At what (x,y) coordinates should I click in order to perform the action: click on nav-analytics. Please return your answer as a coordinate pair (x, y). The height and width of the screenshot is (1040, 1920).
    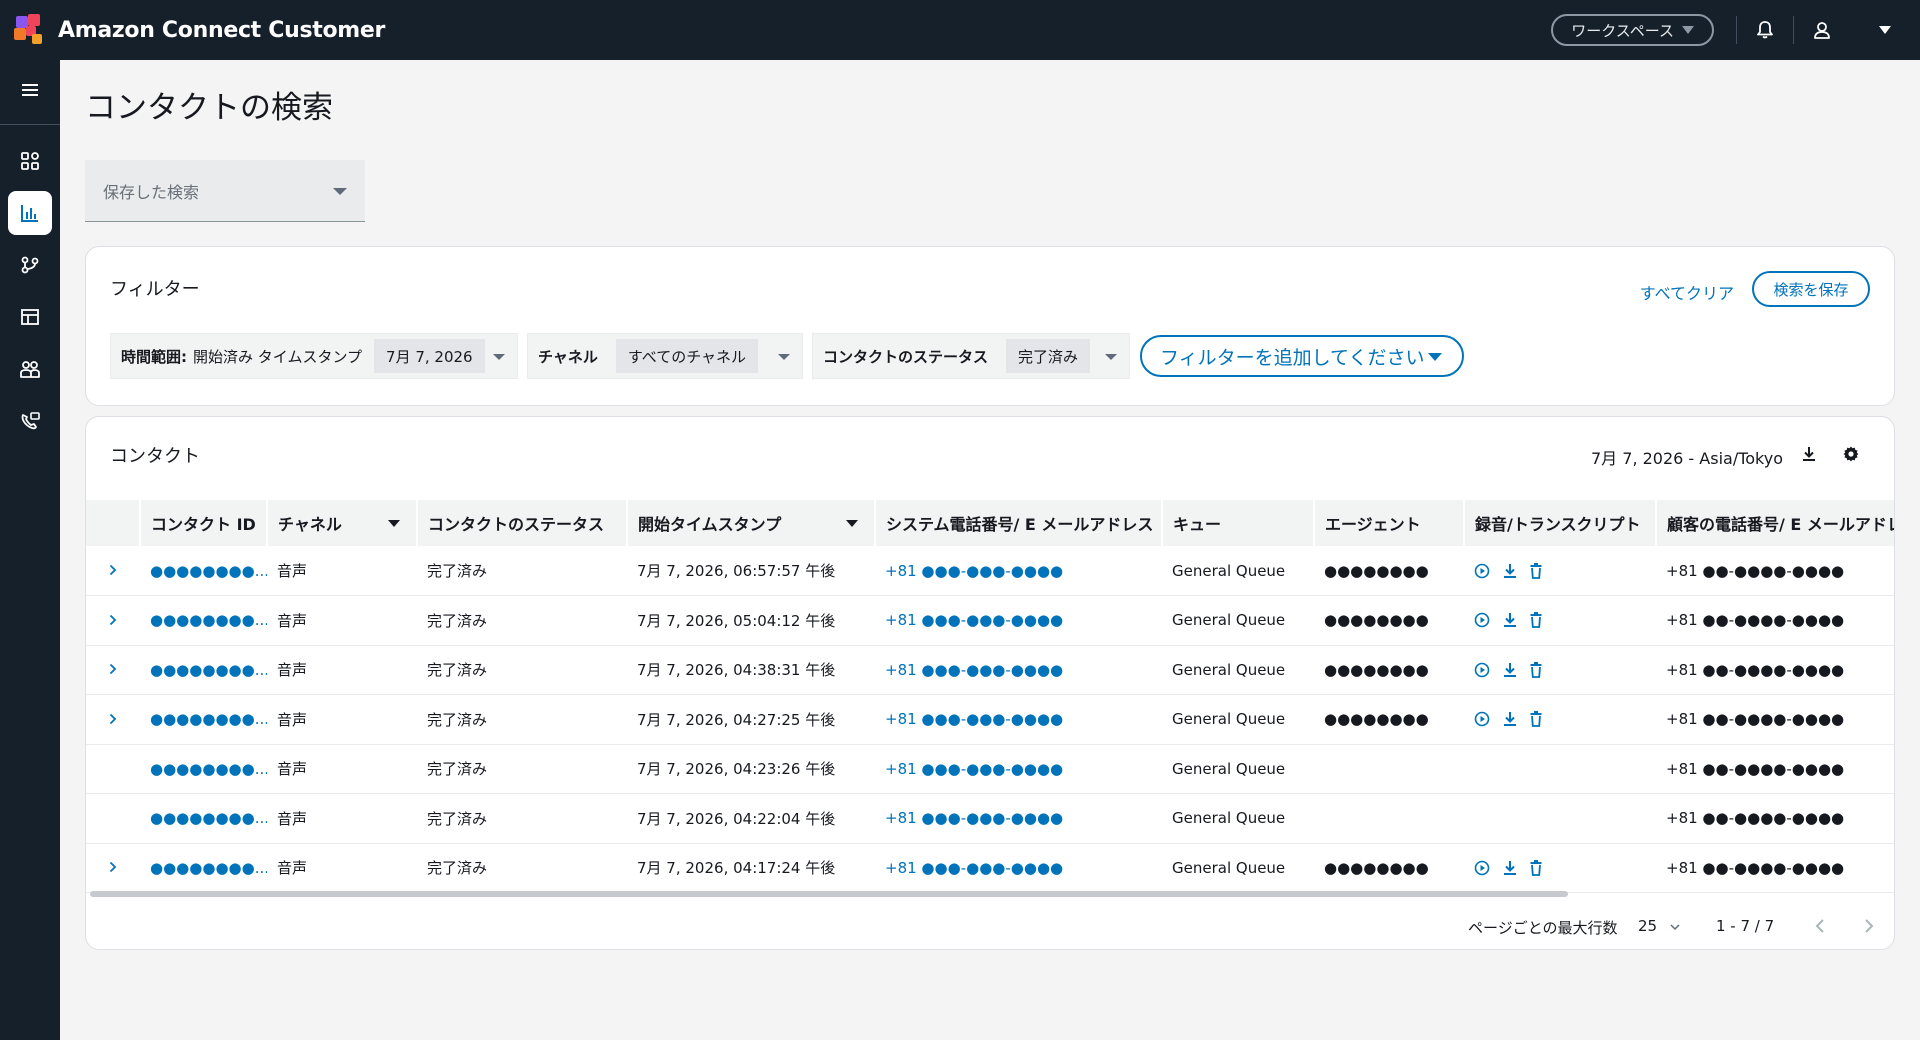
    Looking at the image, I should click on (30, 213).